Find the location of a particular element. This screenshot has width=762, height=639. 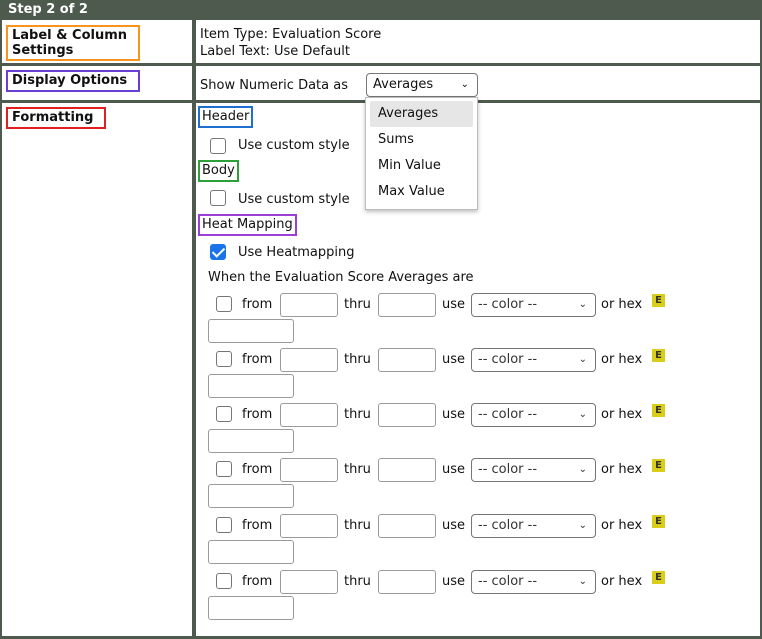

body-custom-style-label: Use custom style is located at coordinates (294, 199).